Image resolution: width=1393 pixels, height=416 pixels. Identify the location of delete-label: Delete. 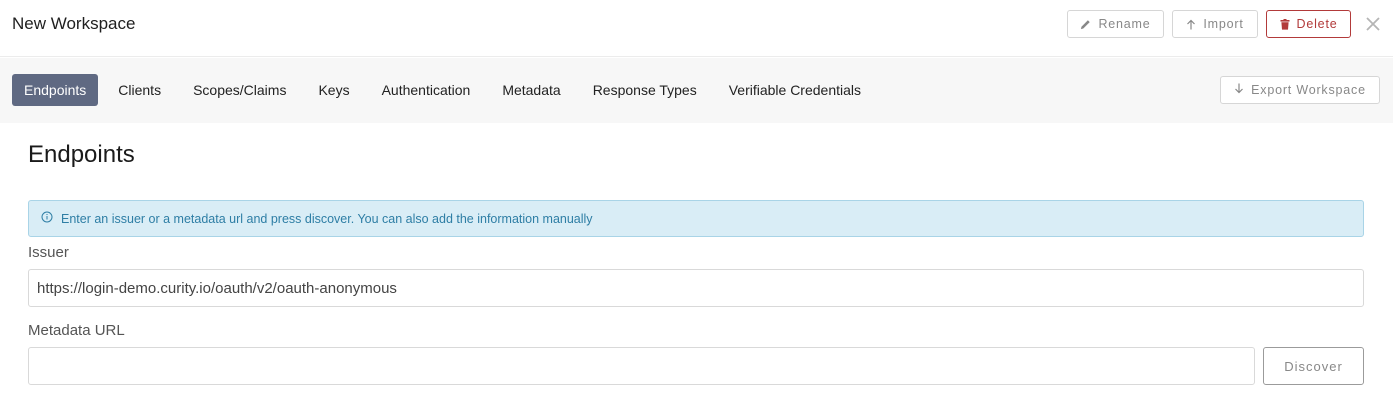
(1317, 24).